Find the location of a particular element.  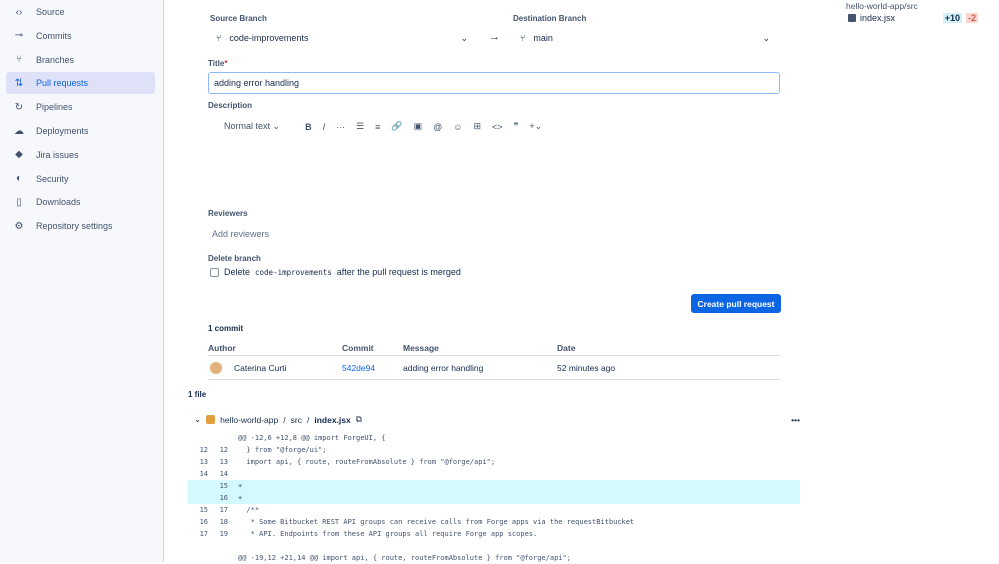

file-tree: hello-world-app/src index.jsx +10 -2 is located at coordinates (907, 20).